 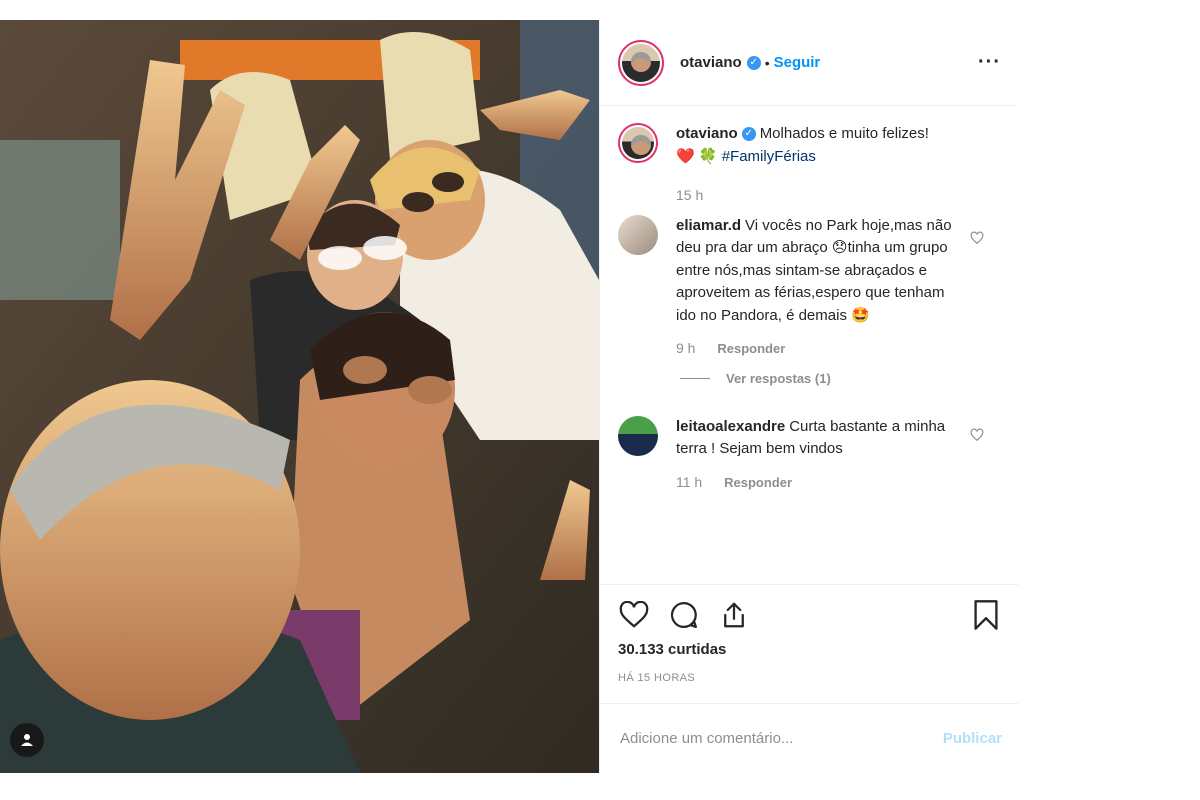 What do you see at coordinates (778, 378) in the screenshot?
I see `view-replies-label: Ver respostas (1)` at bounding box center [778, 378].